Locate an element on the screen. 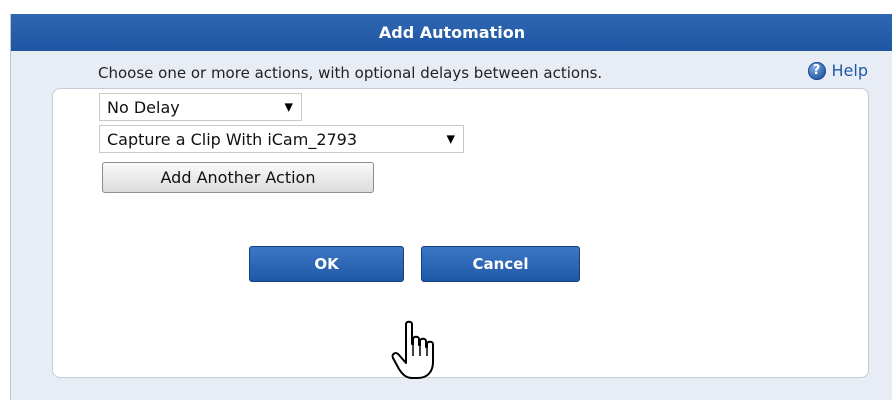 The height and width of the screenshot is (400, 892). delay-select-value: No Delay is located at coordinates (143, 107).